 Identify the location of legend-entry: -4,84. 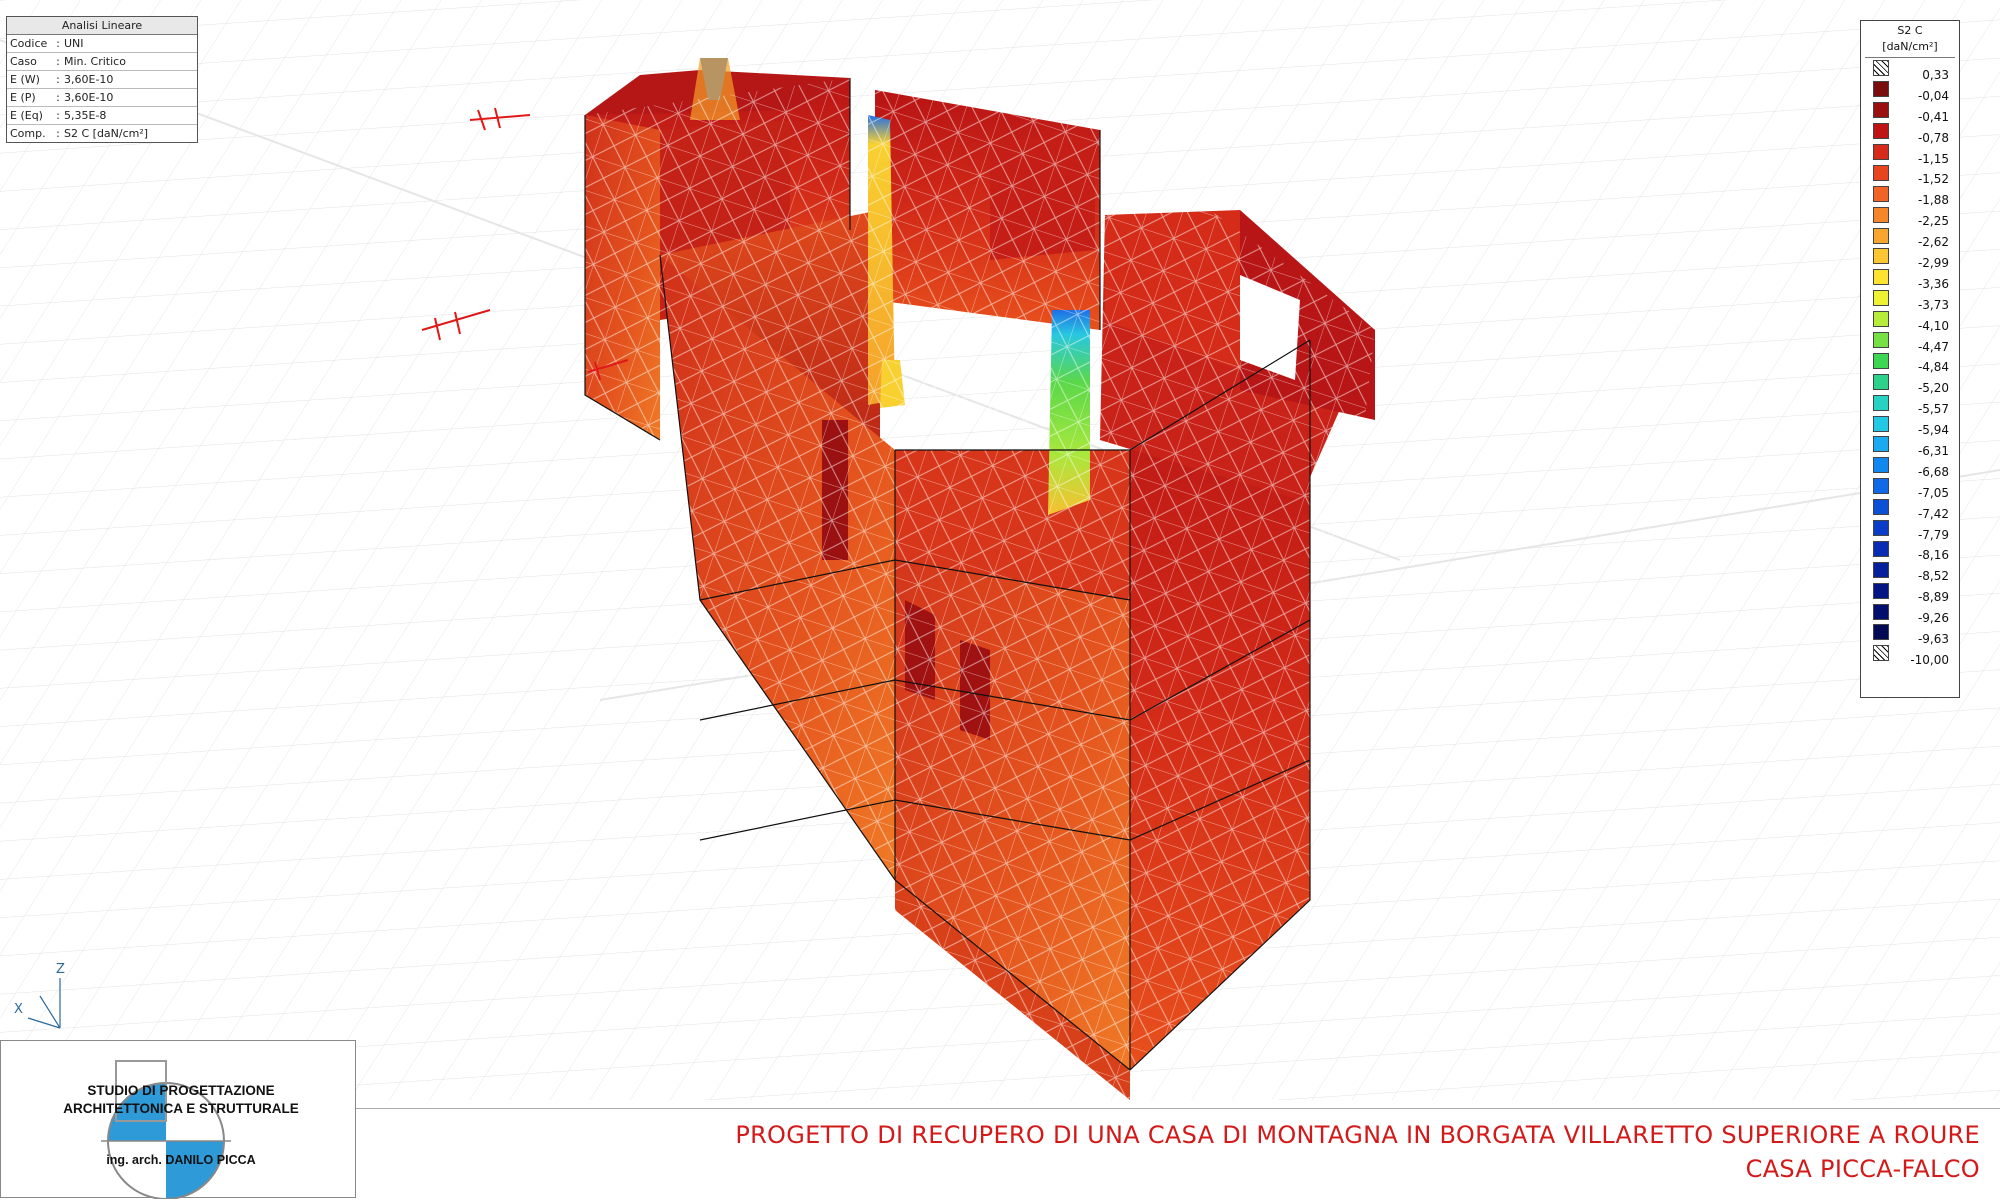
(1910, 362).